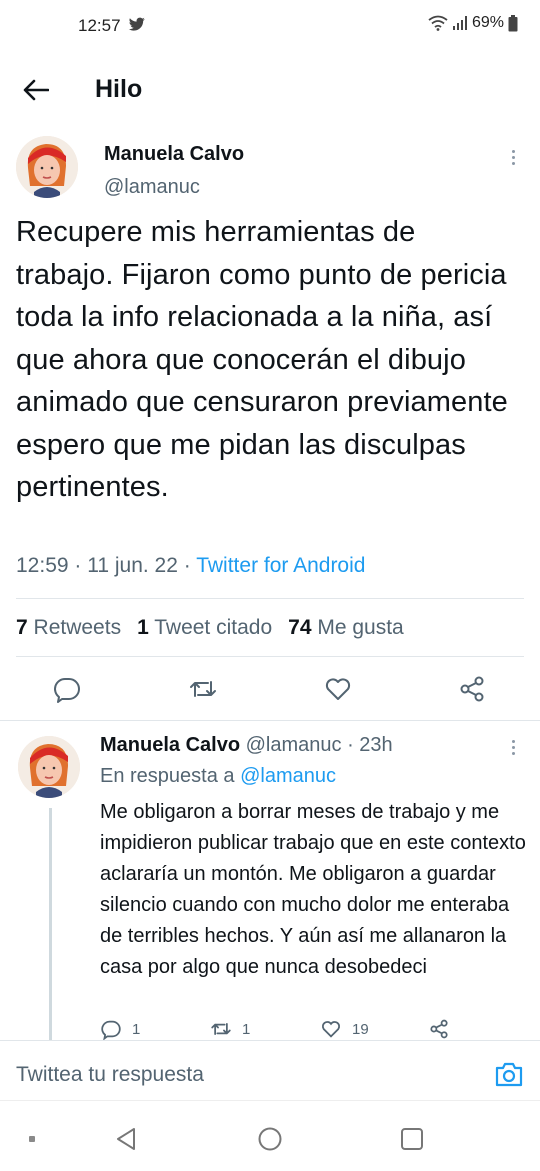 The image size is (540, 1171). Describe the element at coordinates (152, 187) in the screenshot. I see `author-handle: @lamanuc` at that location.